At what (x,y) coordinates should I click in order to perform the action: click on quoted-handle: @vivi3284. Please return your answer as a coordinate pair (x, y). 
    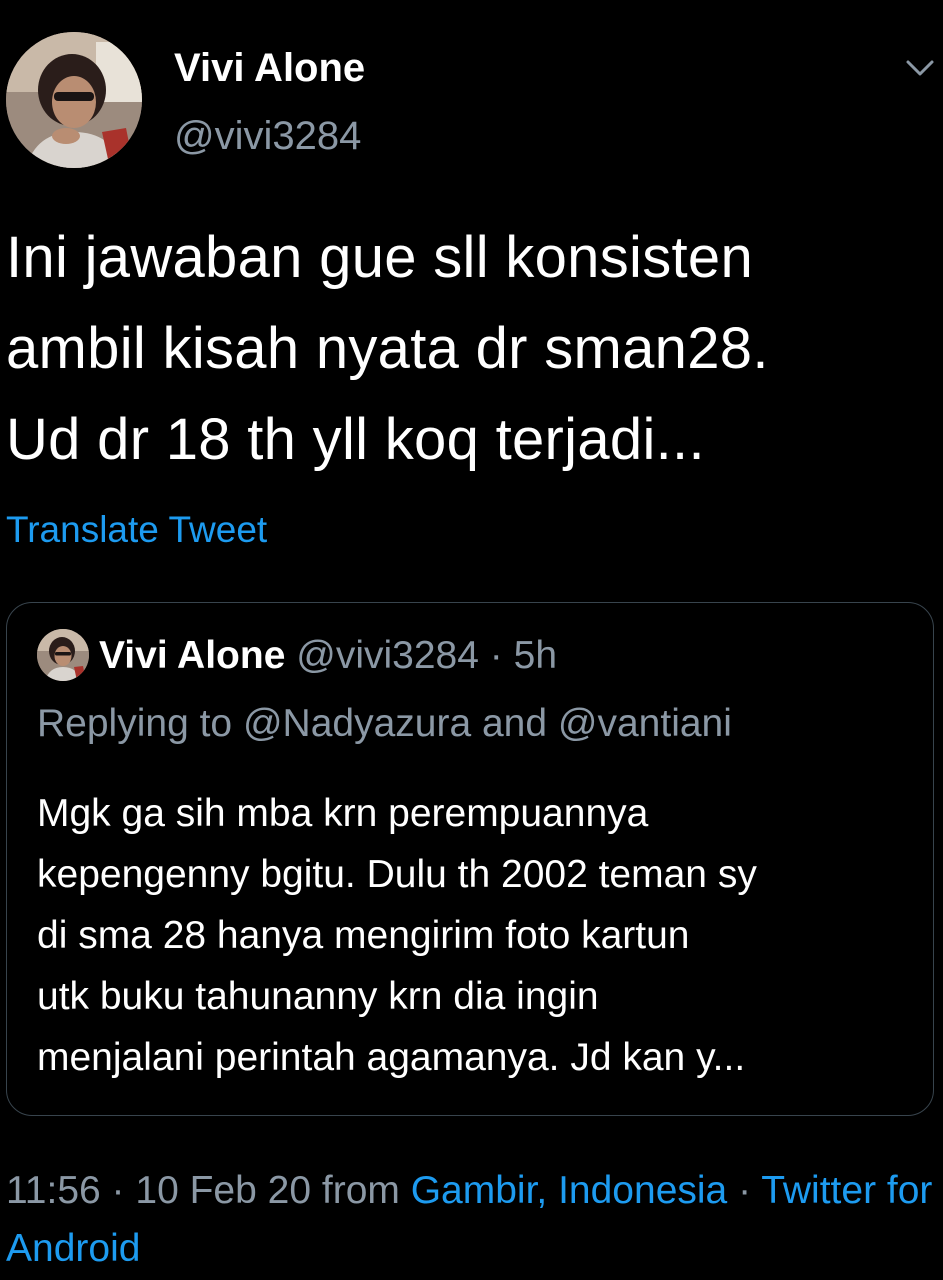
    Looking at the image, I should click on (387, 655).